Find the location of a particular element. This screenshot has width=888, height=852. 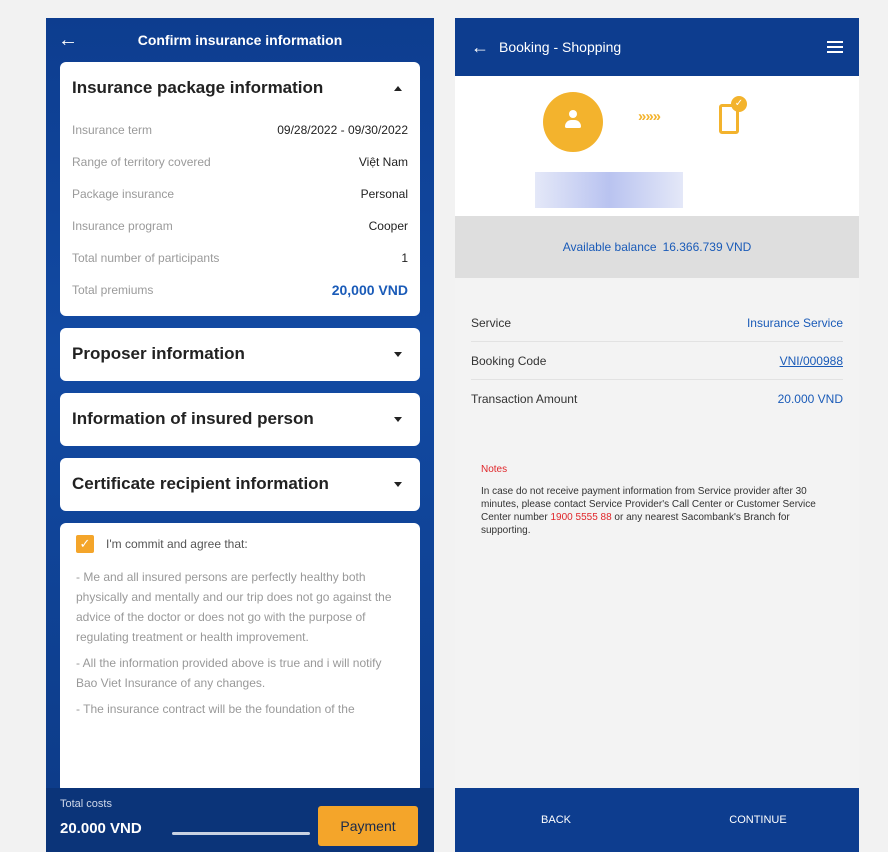

agree-label: I'm commit and agree that: is located at coordinates (177, 544).